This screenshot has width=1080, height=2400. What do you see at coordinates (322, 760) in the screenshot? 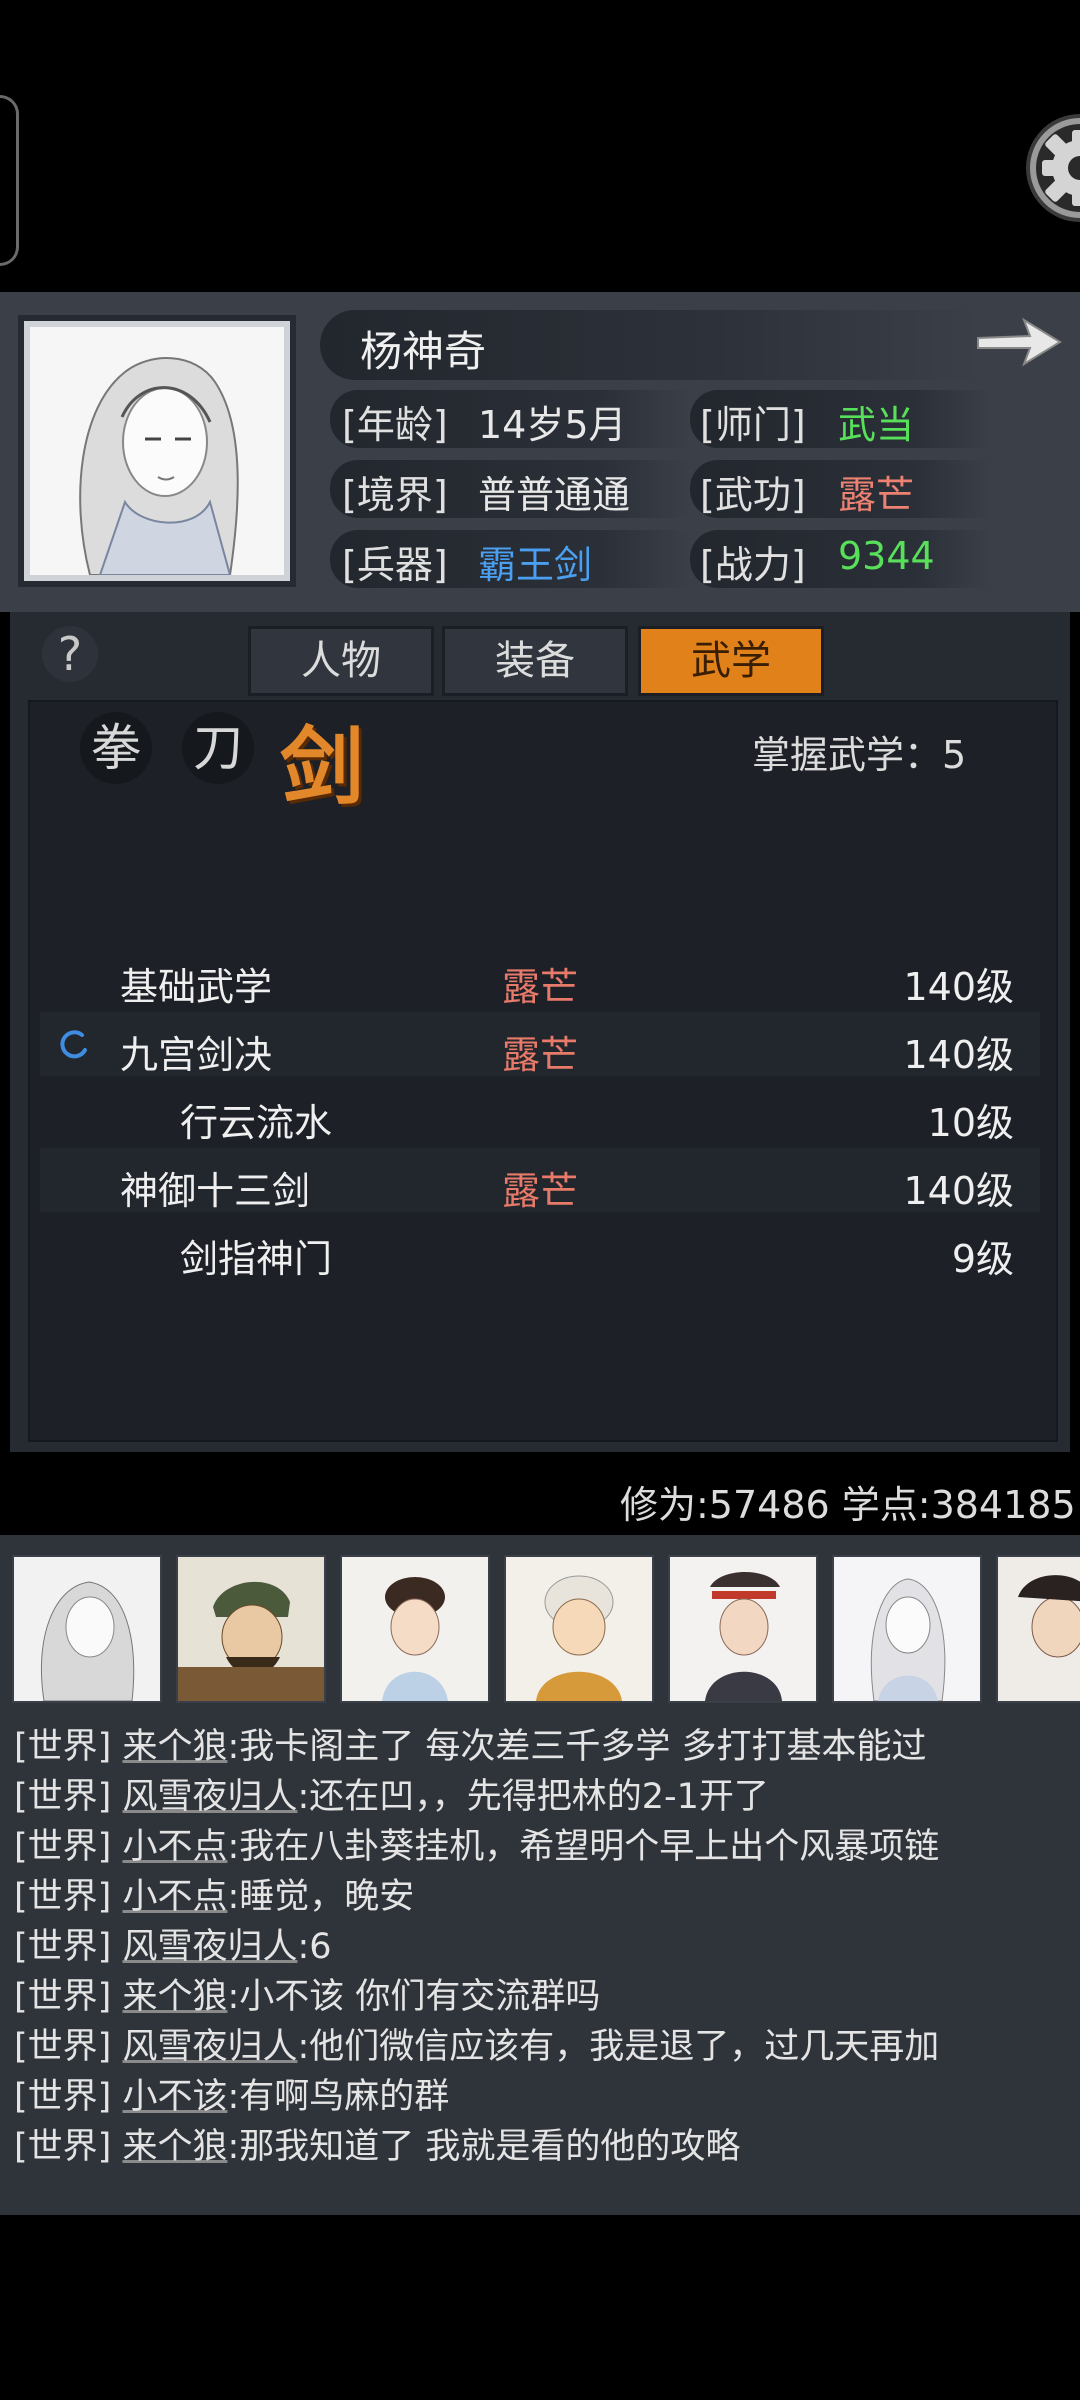
I see `category-sword-button: 剑` at bounding box center [322, 760].